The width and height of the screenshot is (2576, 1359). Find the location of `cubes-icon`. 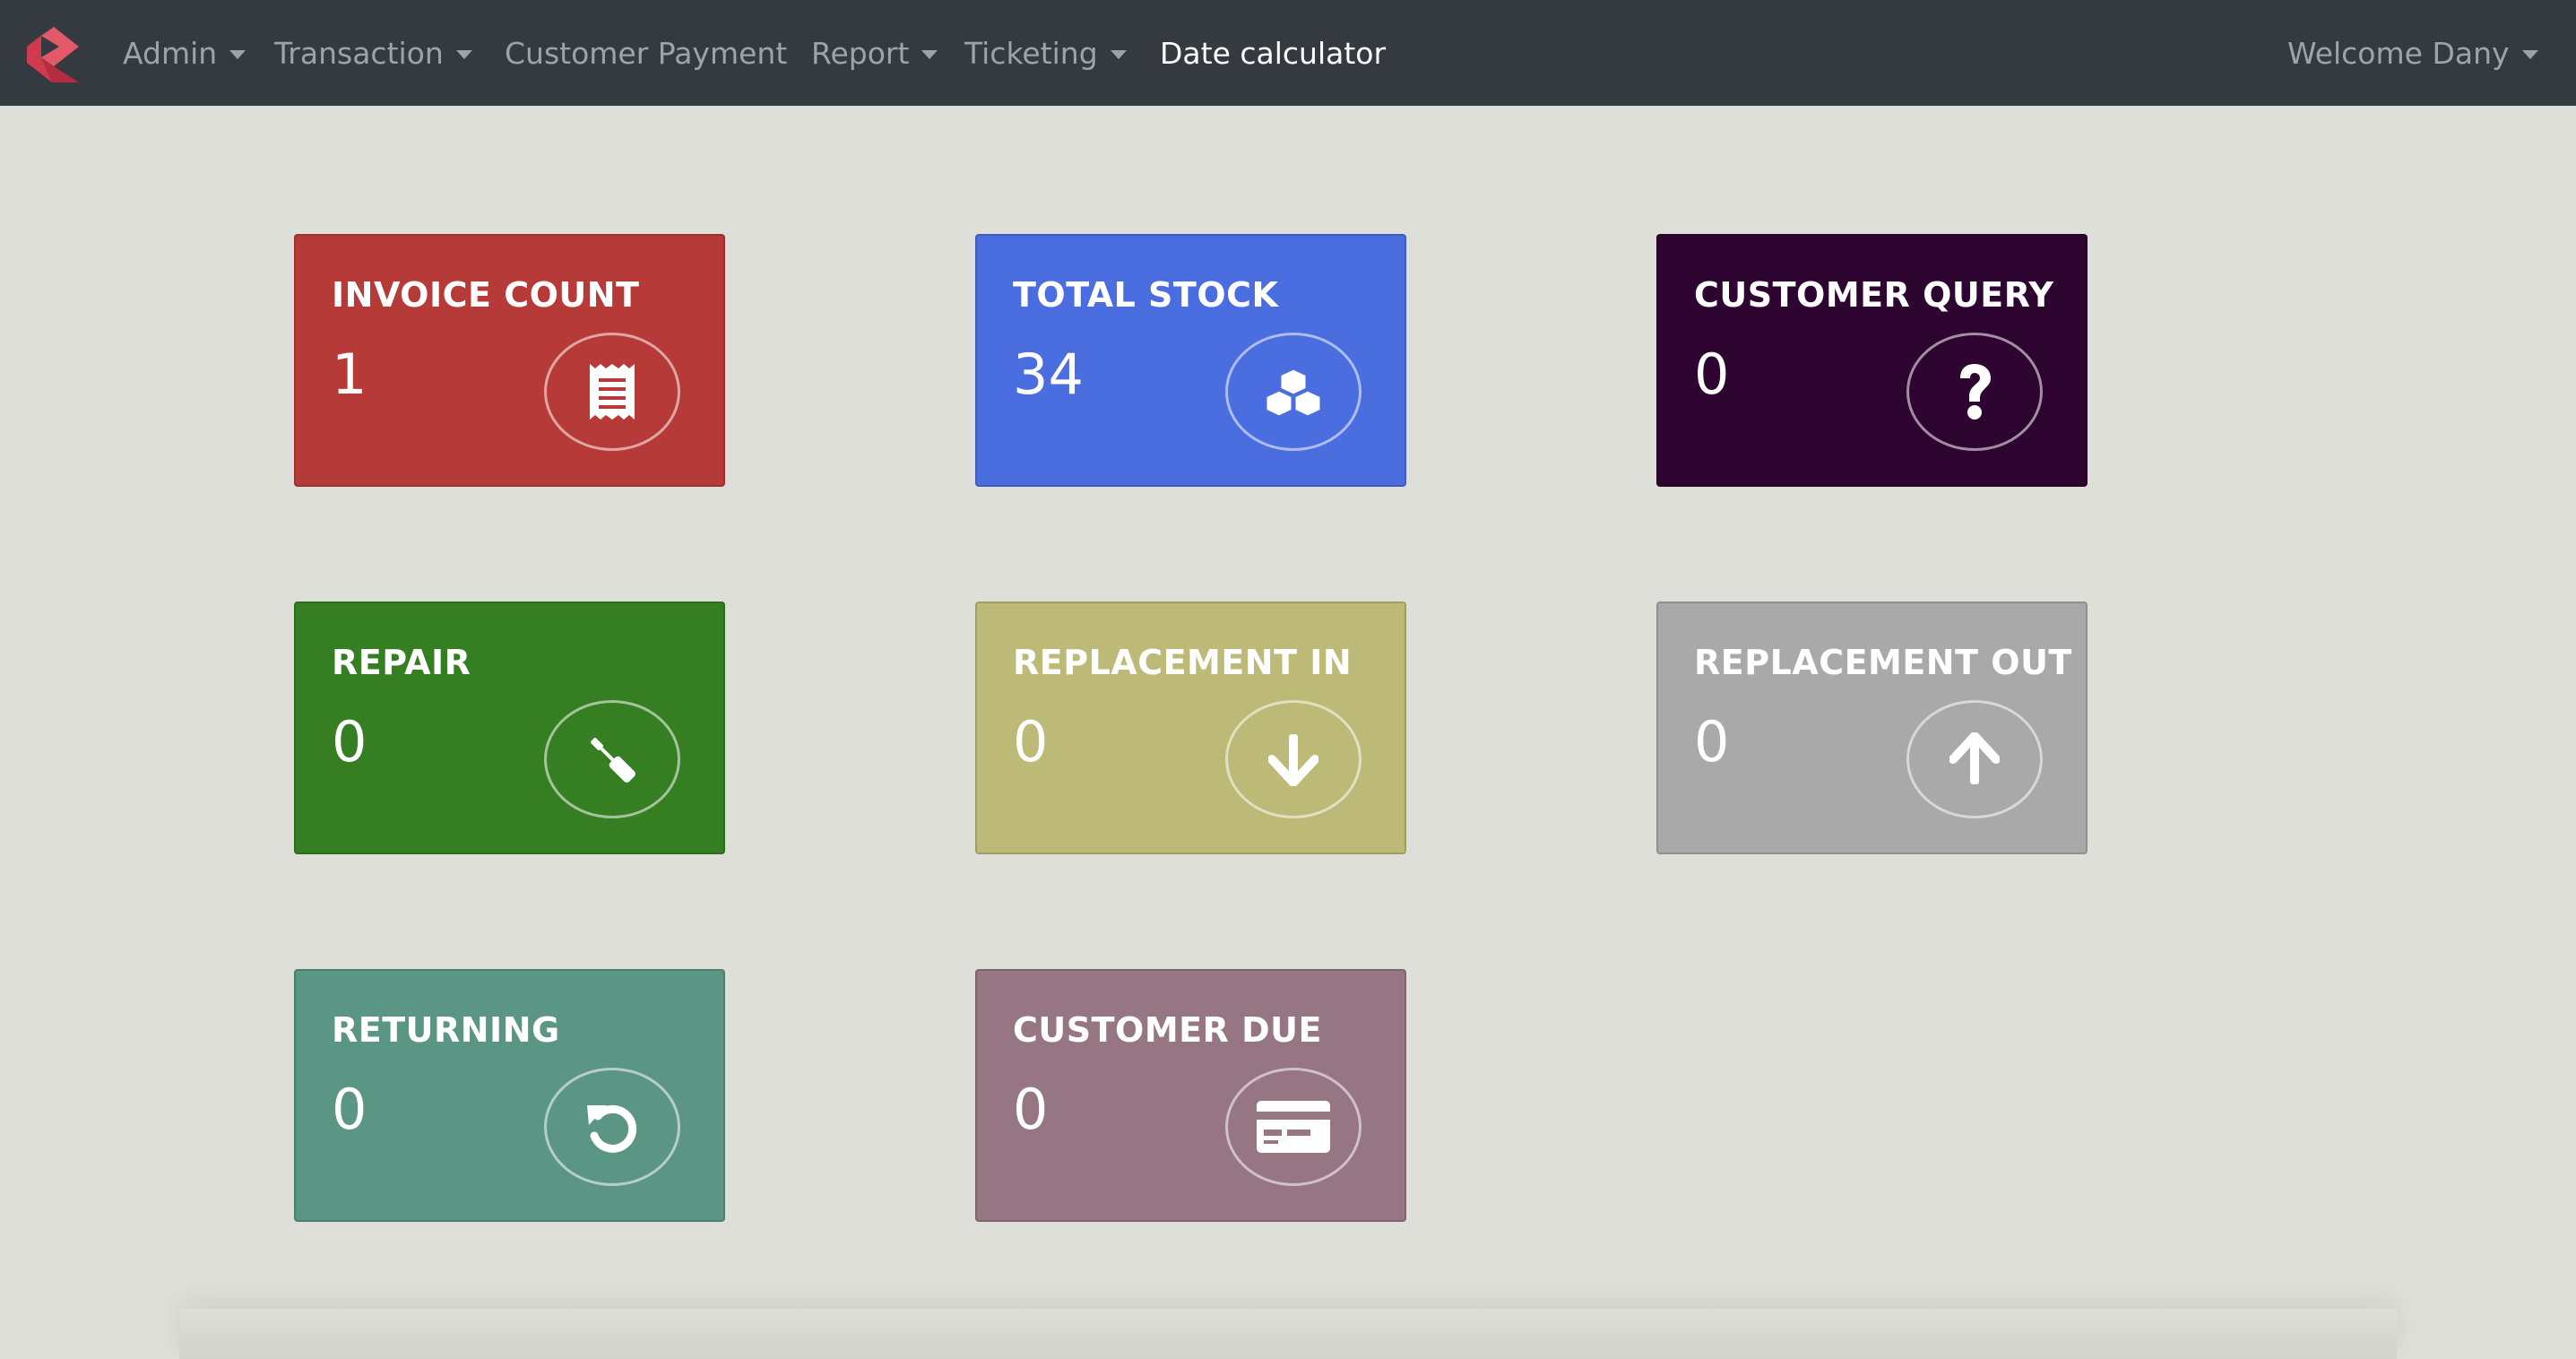

cubes-icon is located at coordinates (1293, 392).